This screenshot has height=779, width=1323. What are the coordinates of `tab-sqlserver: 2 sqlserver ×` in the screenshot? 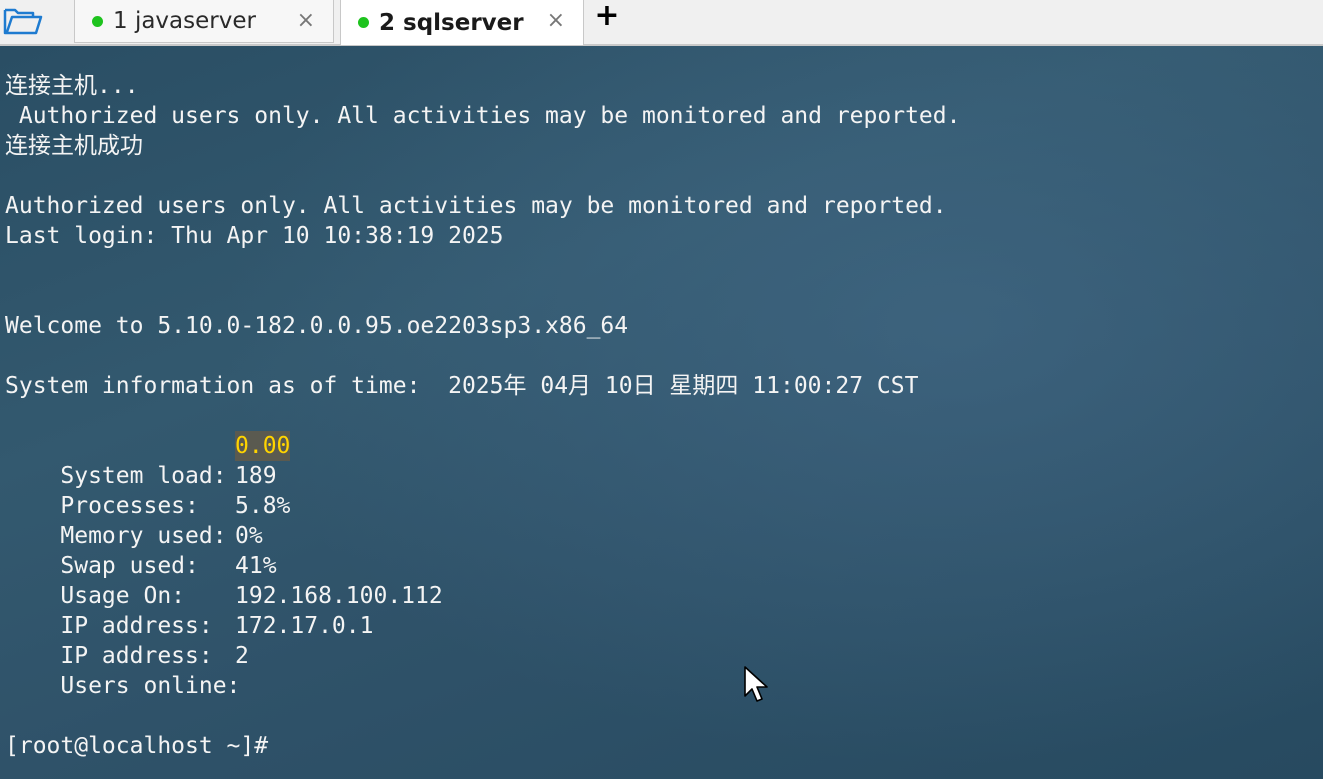 It's located at (462, 23).